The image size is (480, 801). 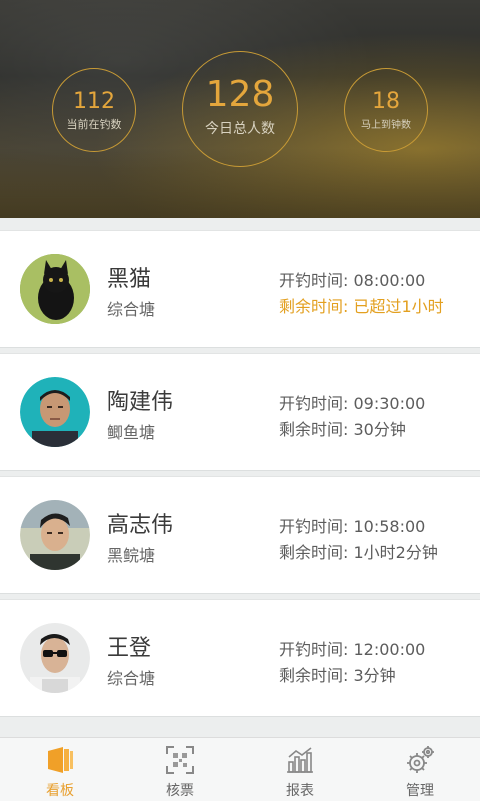 I want to click on today-total-label: 今日总人数, so click(x=240, y=129).